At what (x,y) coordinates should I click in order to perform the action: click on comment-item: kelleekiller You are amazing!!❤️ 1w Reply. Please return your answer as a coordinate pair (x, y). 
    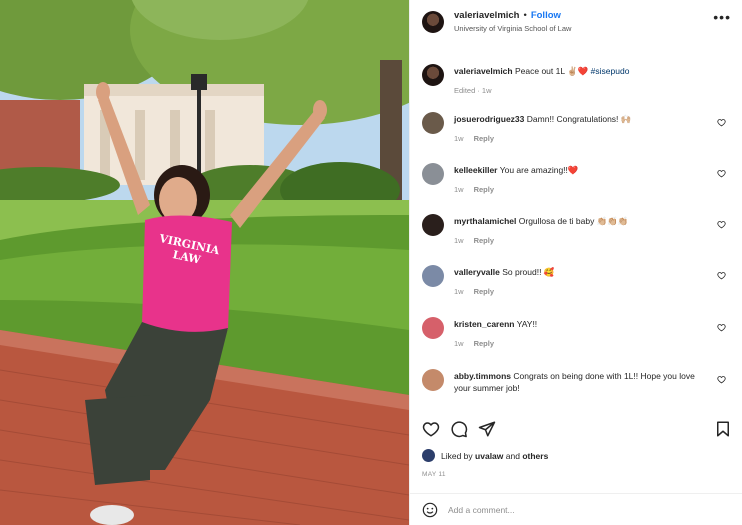
    Looking at the image, I should click on (577, 178).